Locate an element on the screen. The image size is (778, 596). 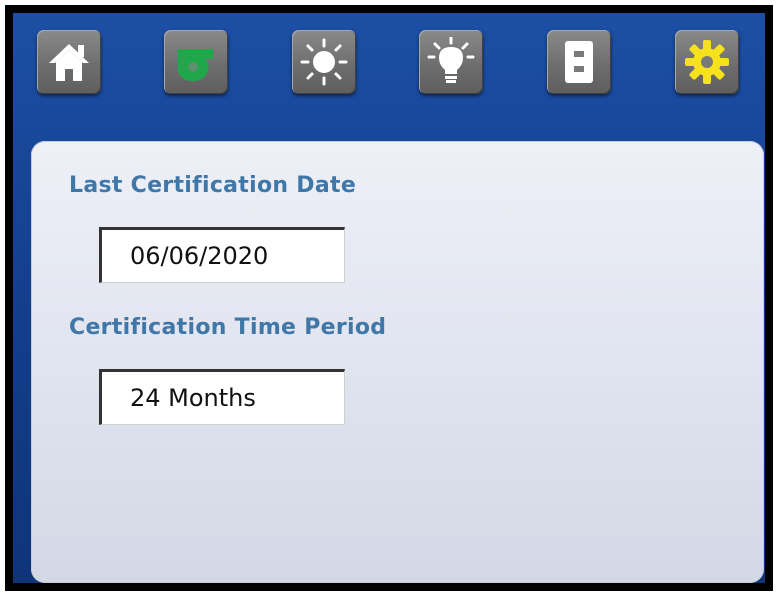
sun-icon is located at coordinates (324, 62).